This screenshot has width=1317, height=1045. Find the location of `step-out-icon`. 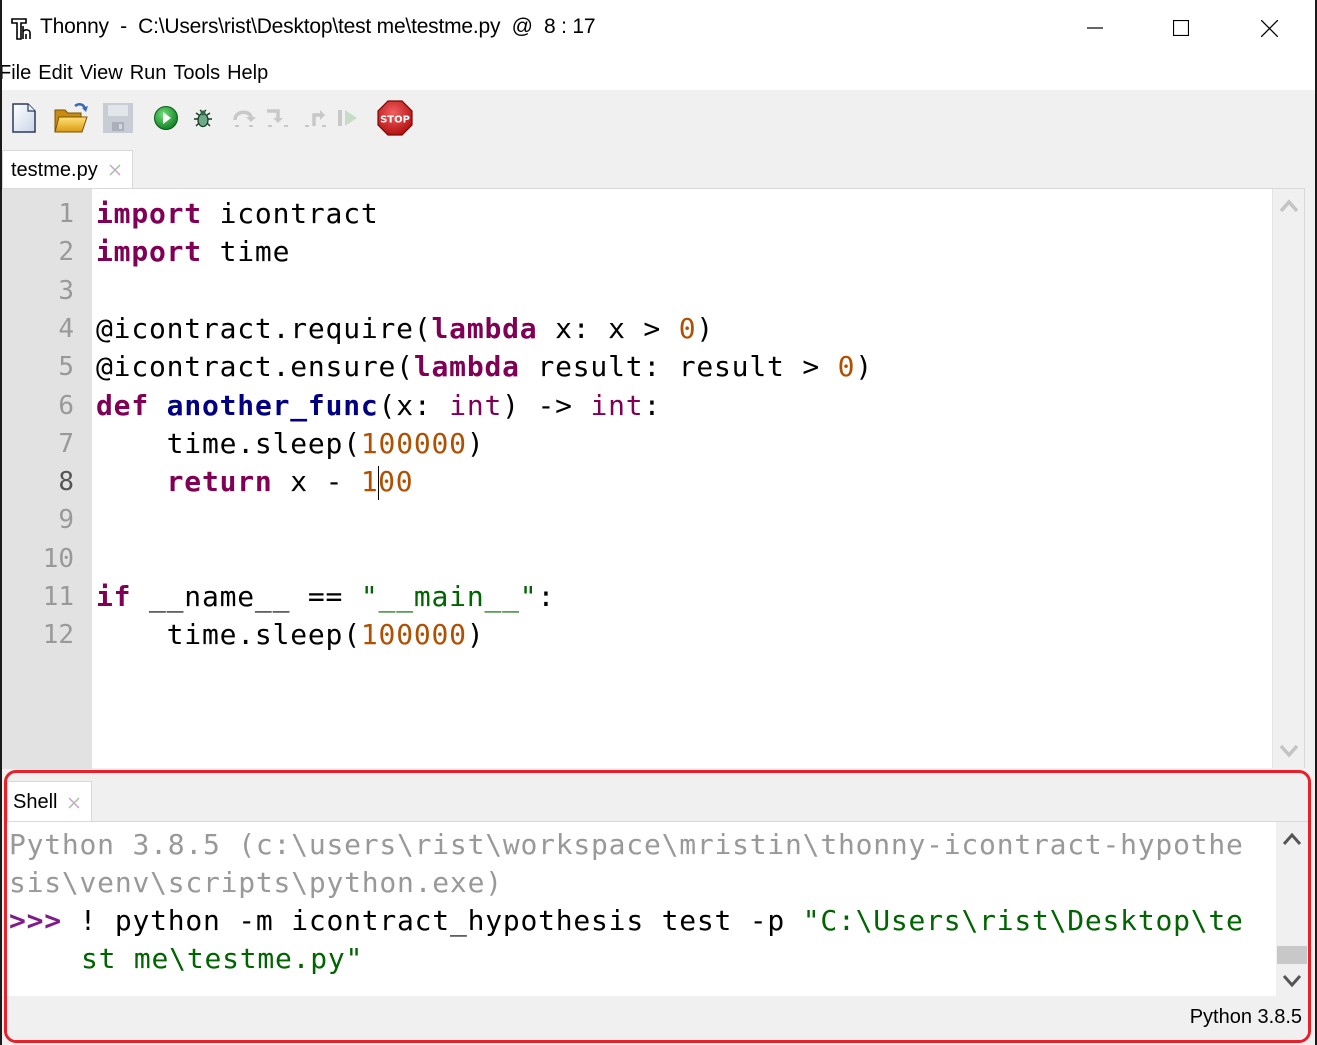

step-out-icon is located at coordinates (315, 118).